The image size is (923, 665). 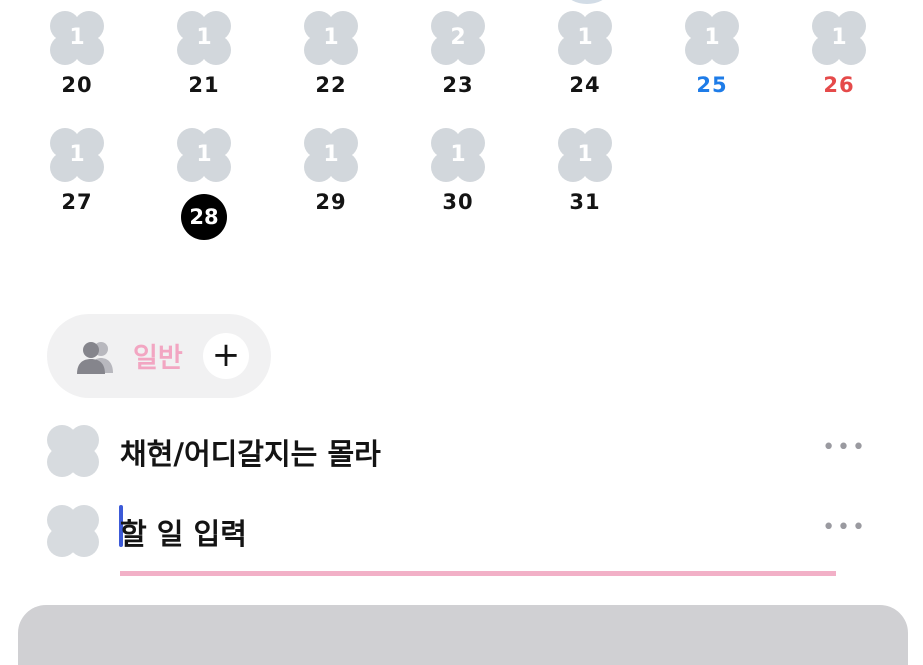 What do you see at coordinates (204, 66) in the screenshot?
I see `calendar-day-21: 1 21` at bounding box center [204, 66].